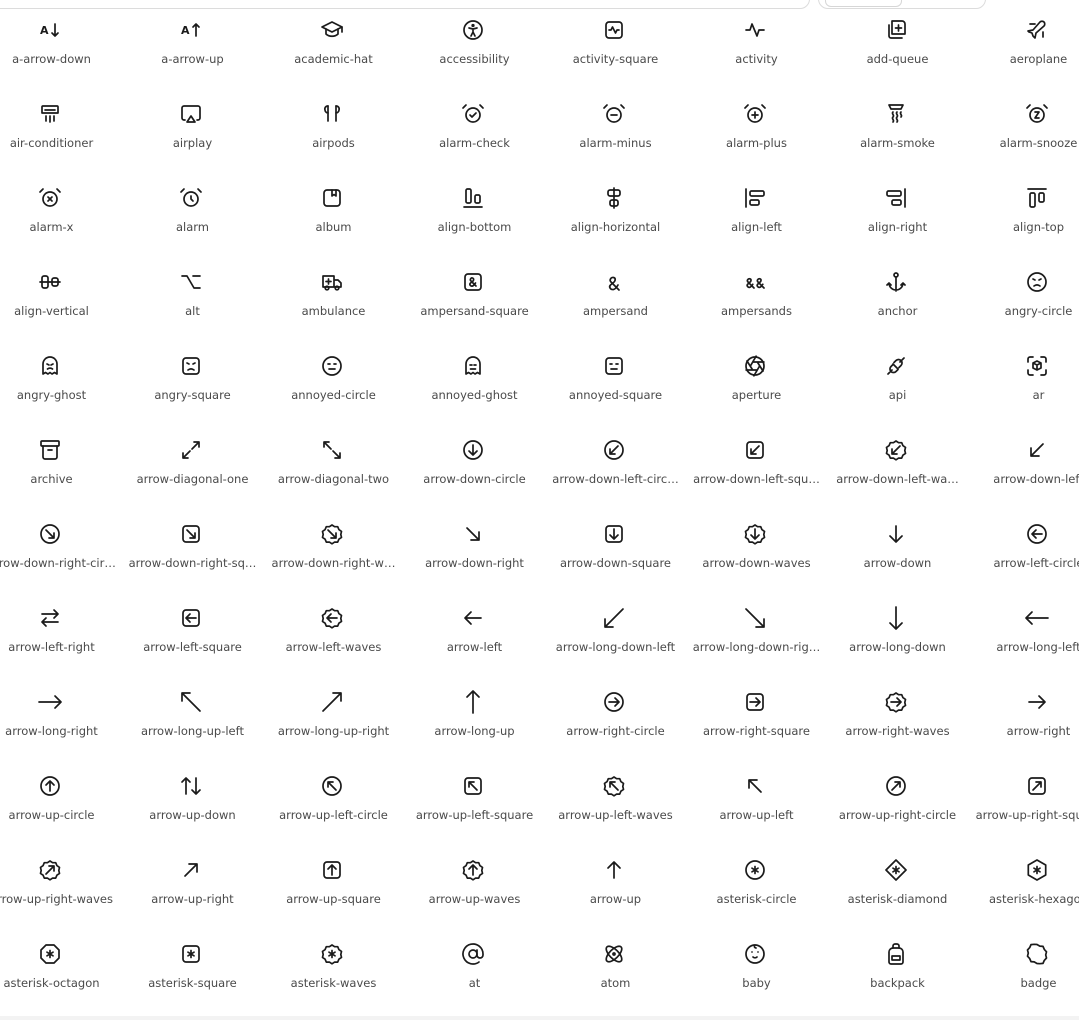 The width and height of the screenshot is (1079, 1020). Describe the element at coordinates (333, 282) in the screenshot. I see `icon-tile-ambulance: ambulance` at that location.